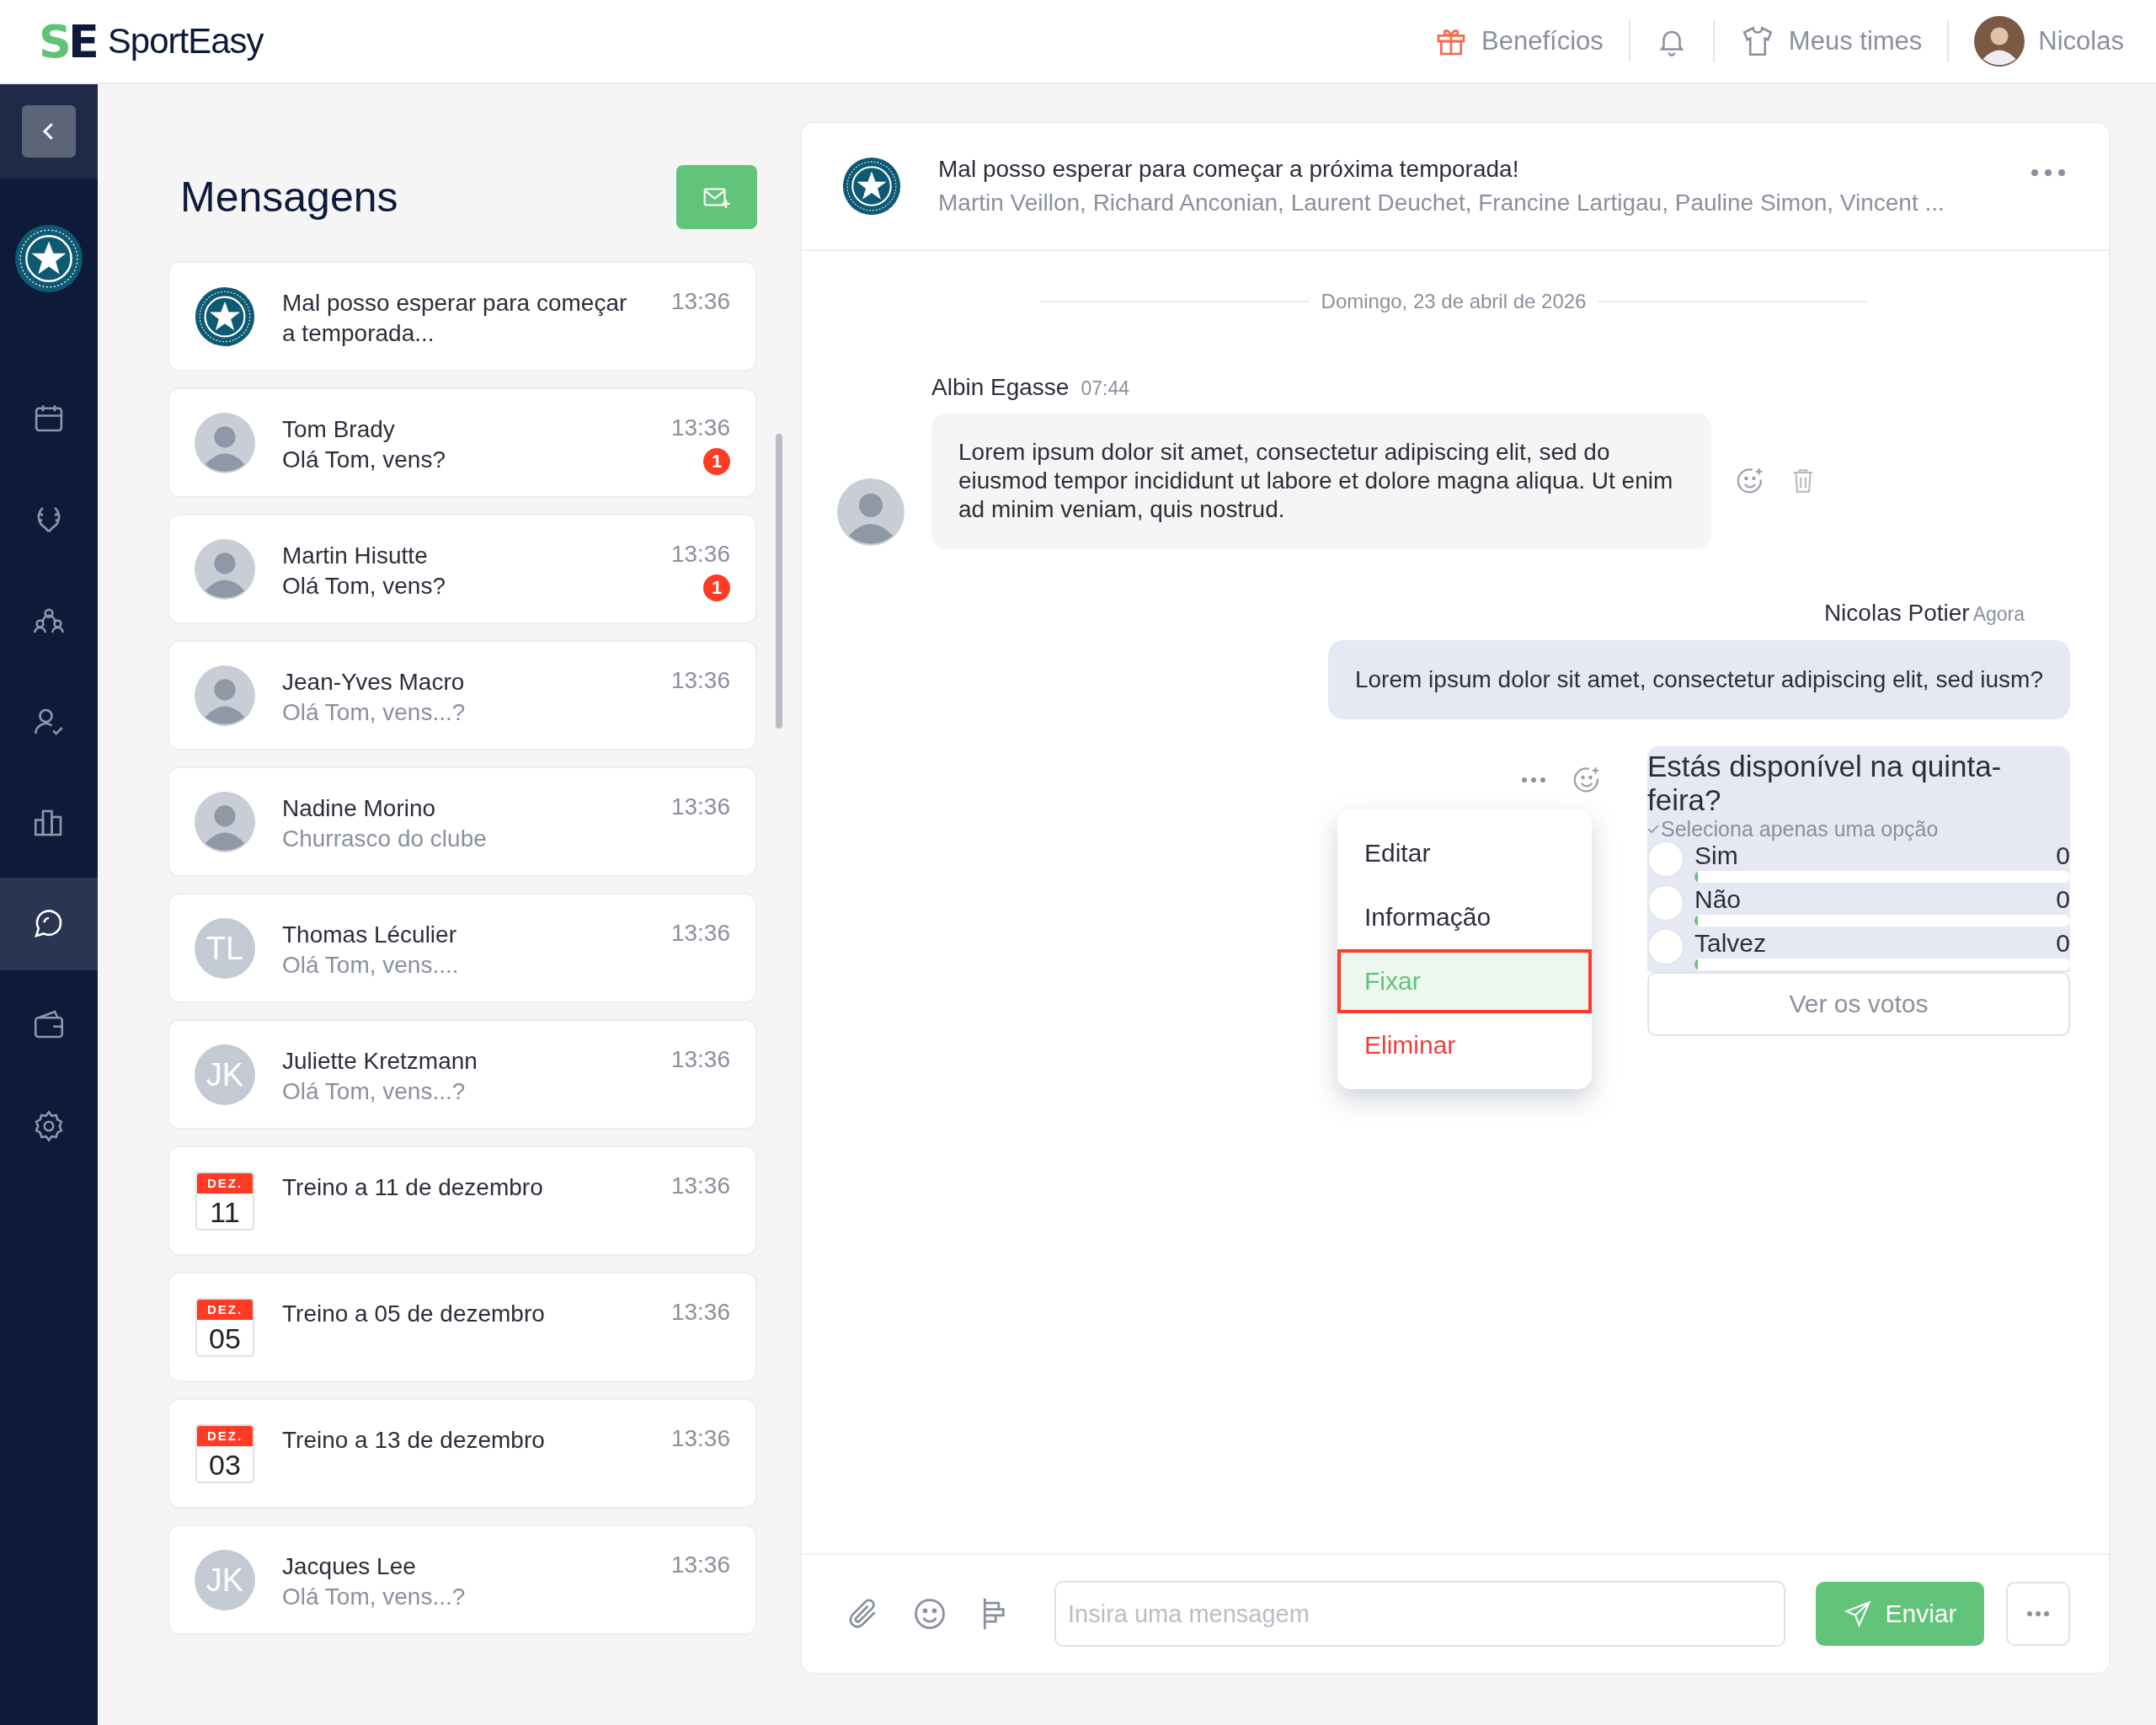  Describe the element at coordinates (462, 821) in the screenshot. I see `conversation-item: Nadine Morino Churrasco do clube 13:36` at that location.